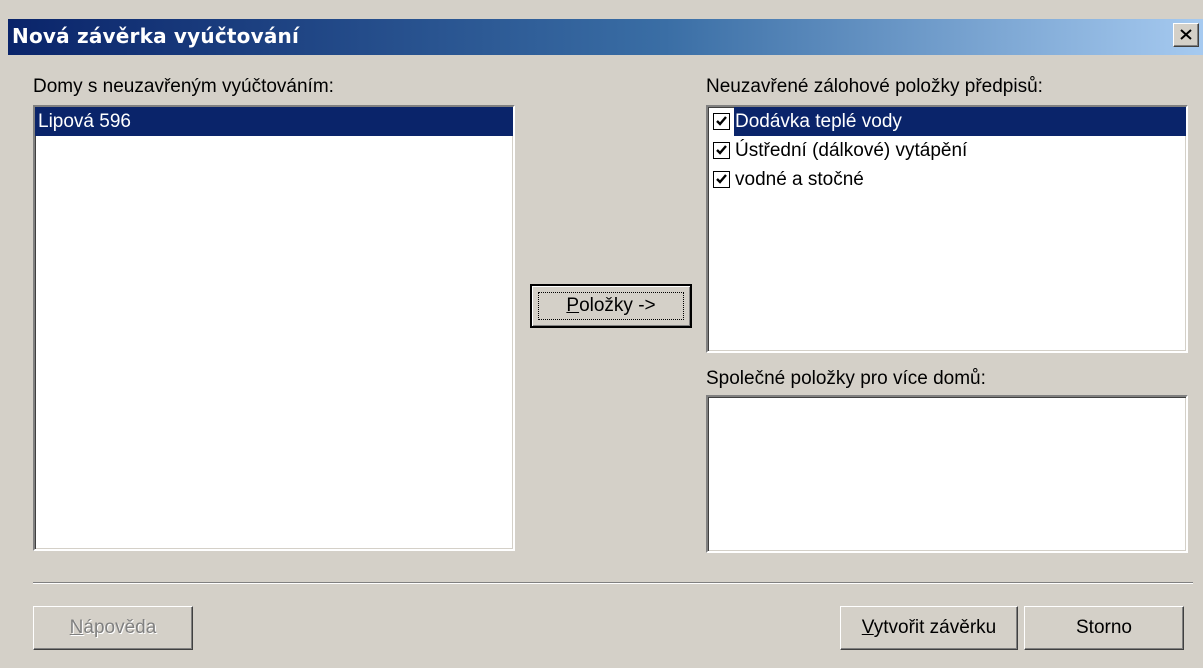  What do you see at coordinates (183, 86) in the screenshot?
I see `houses-list-label: Domy s neuzavřeným vyúčtováním:` at bounding box center [183, 86].